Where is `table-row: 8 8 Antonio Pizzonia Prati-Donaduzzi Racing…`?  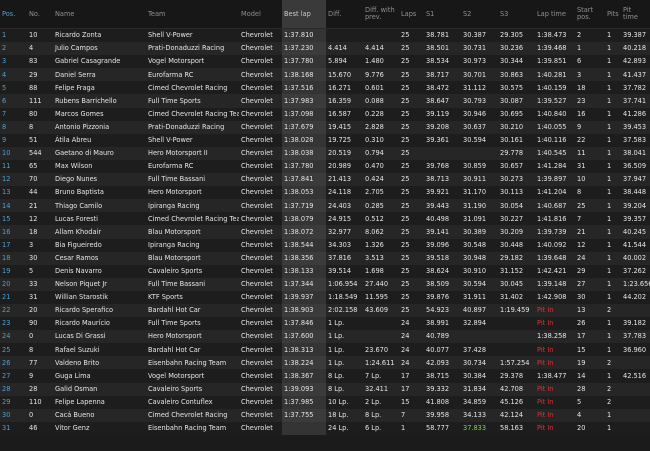
table-row: 8 8 Antonio Pizzonia Prati-Donaduzzi Racing… is located at coordinates (325, 127).